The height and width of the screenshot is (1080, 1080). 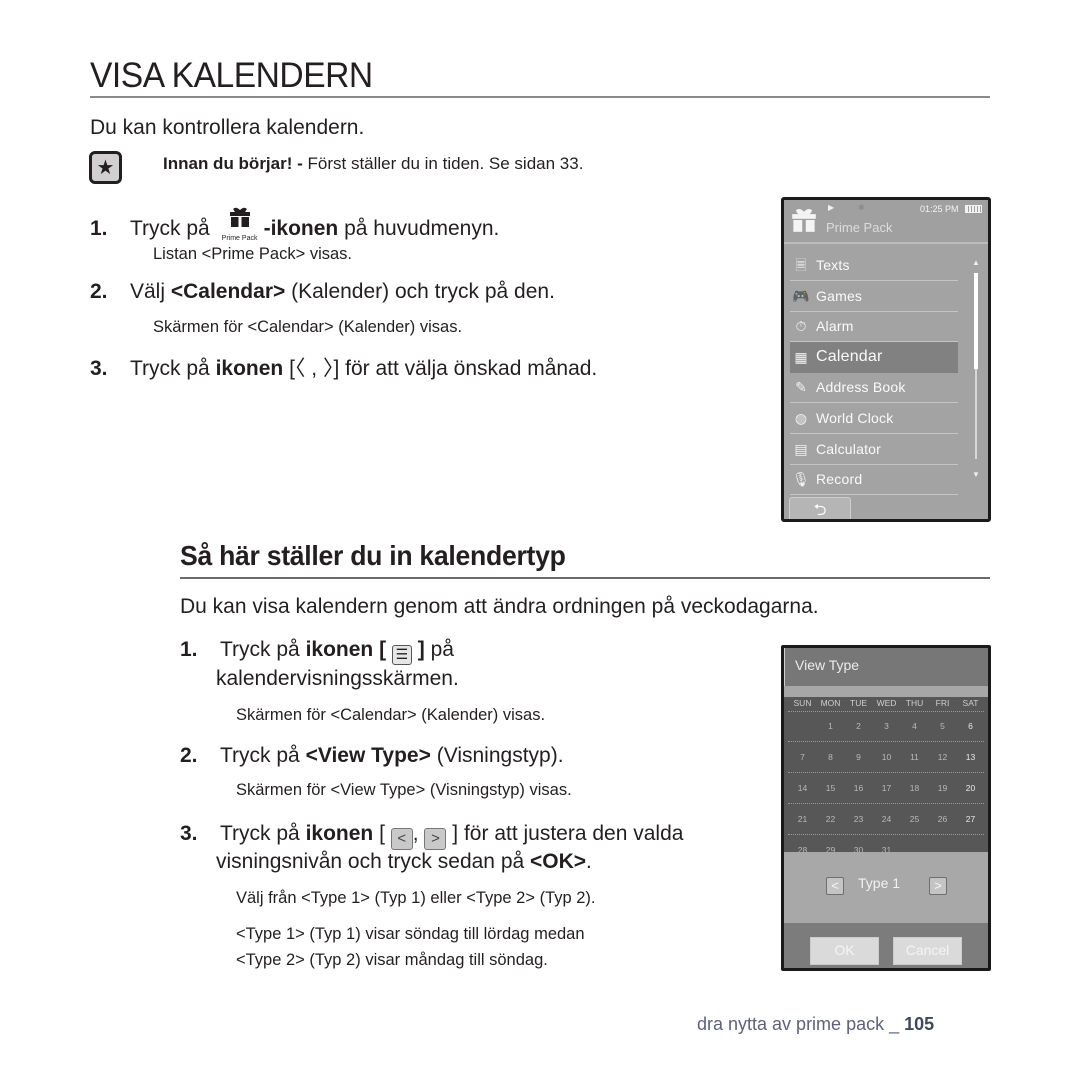 I want to click on view-type-header: View Type, so click(x=886, y=667).